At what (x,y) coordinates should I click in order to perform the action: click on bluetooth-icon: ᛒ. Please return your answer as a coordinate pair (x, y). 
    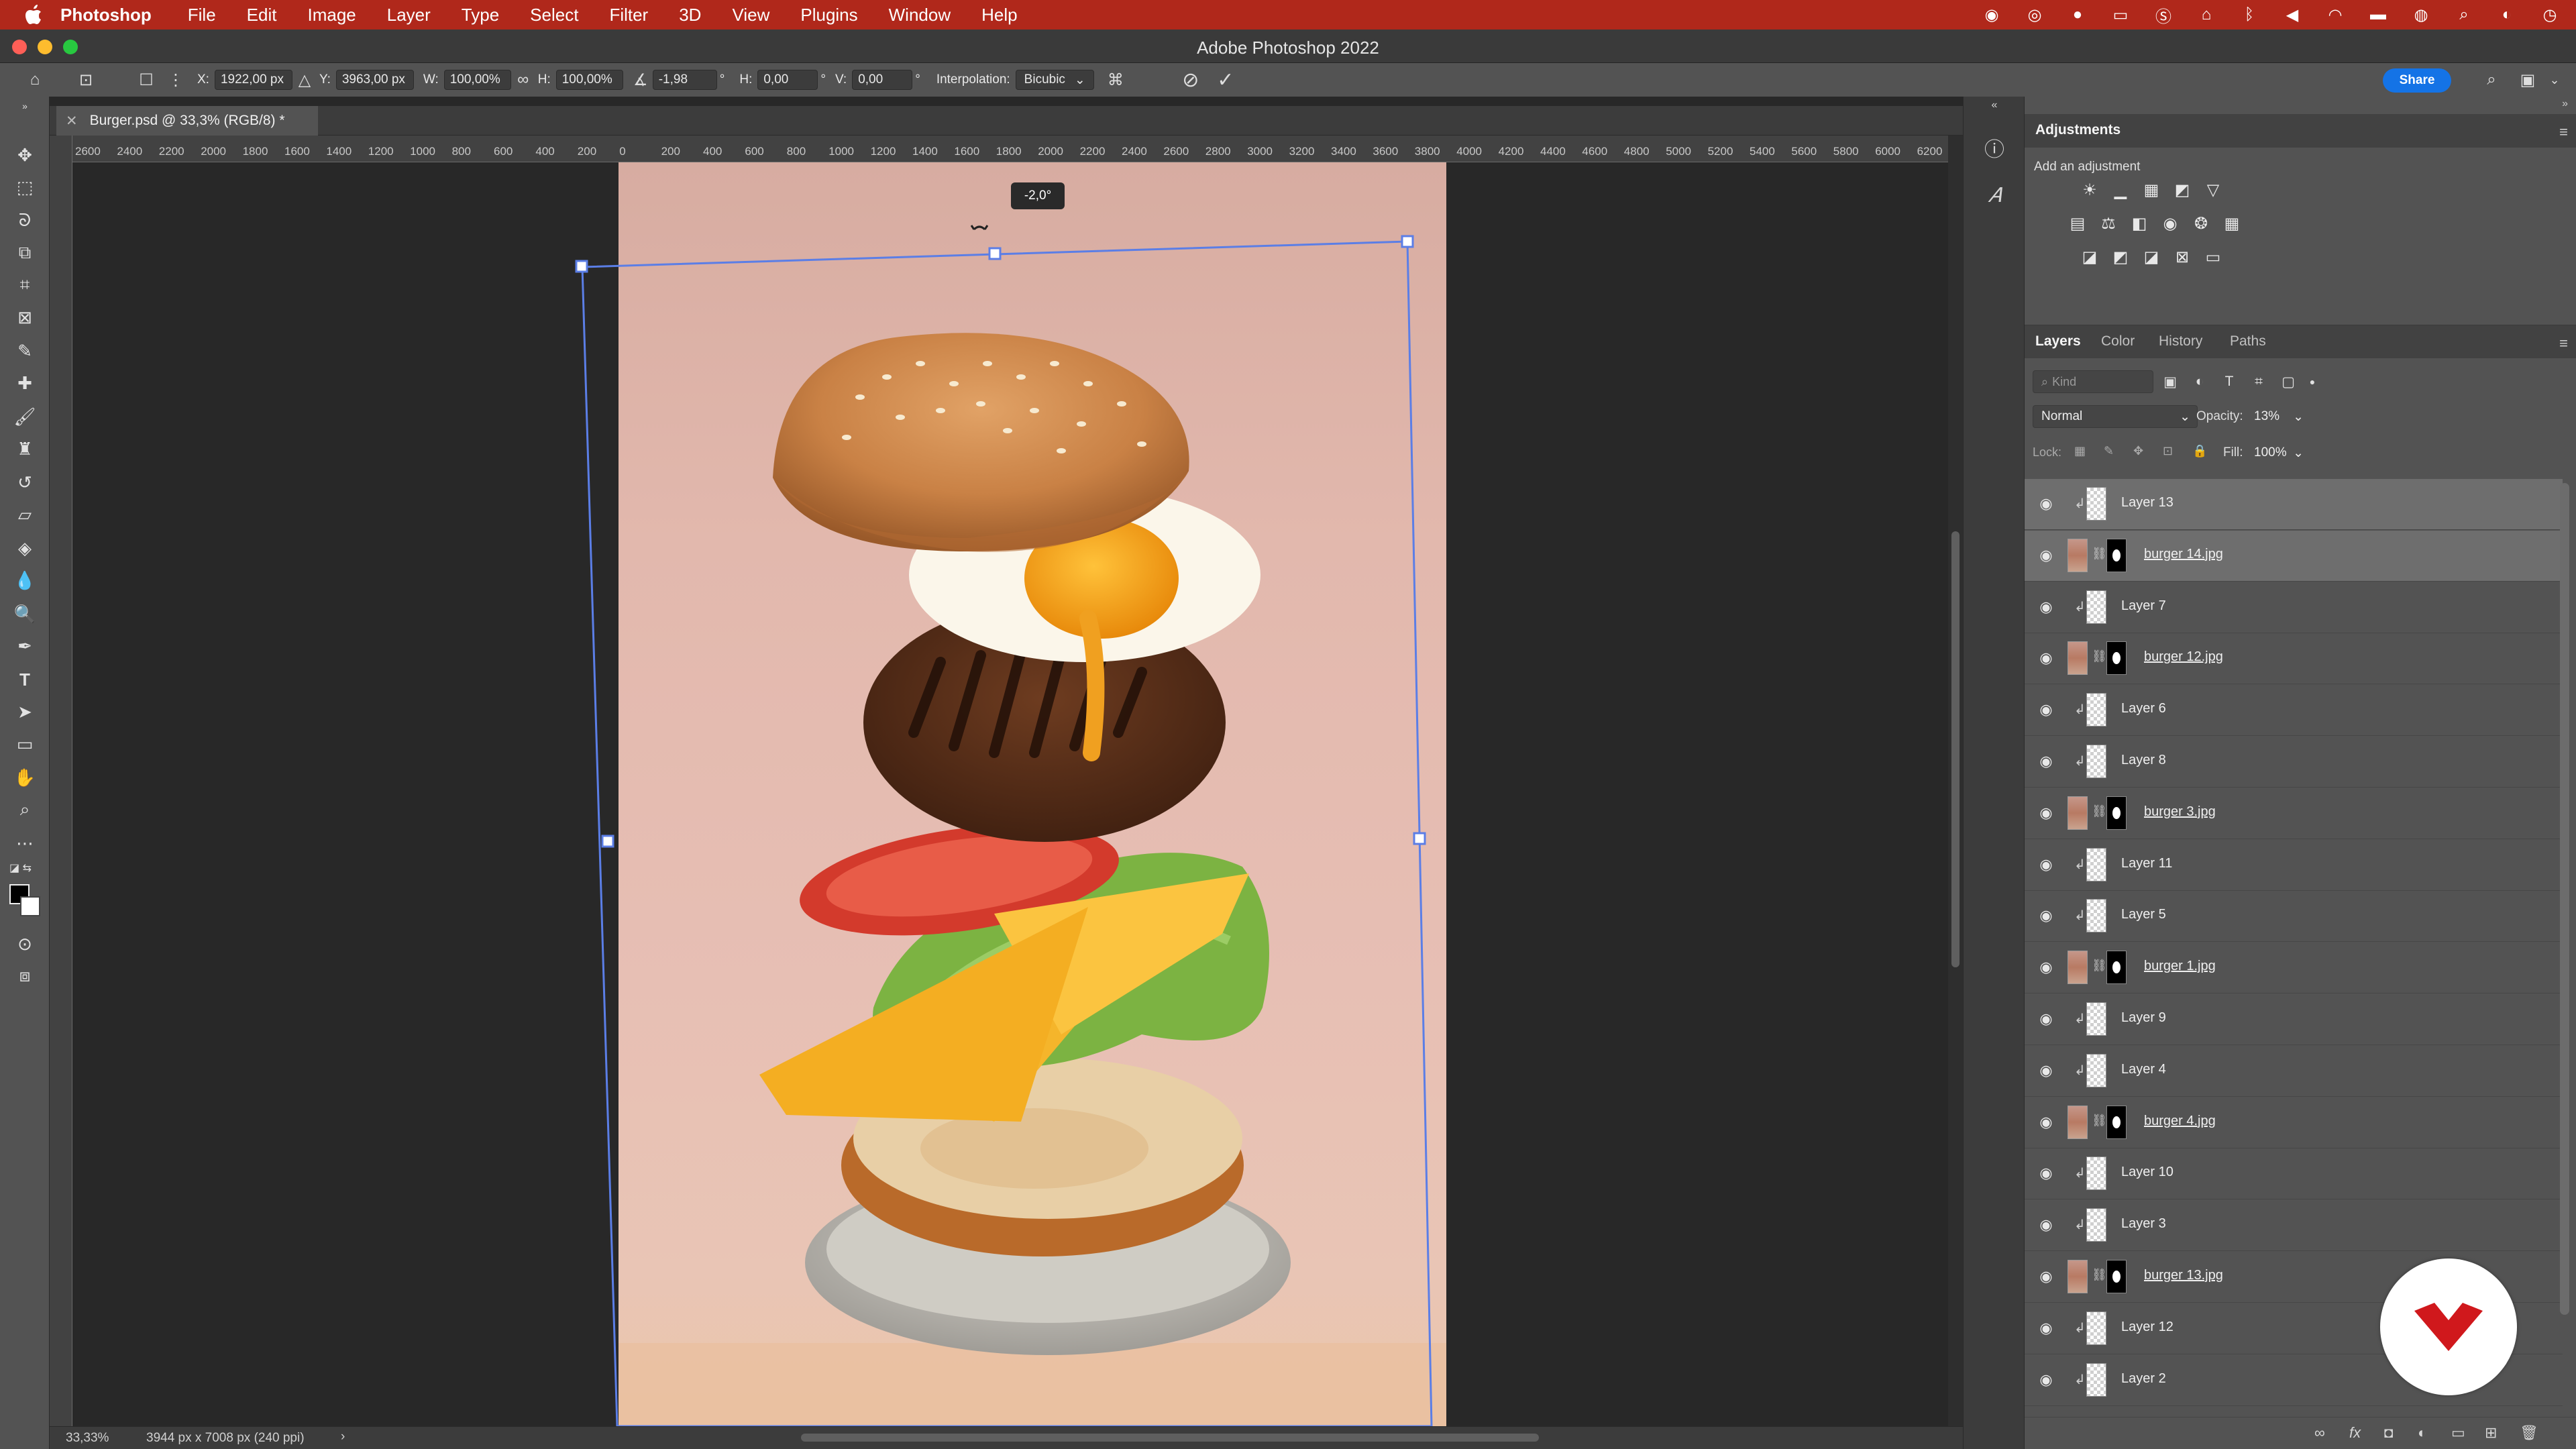
    Looking at the image, I should click on (2249, 15).